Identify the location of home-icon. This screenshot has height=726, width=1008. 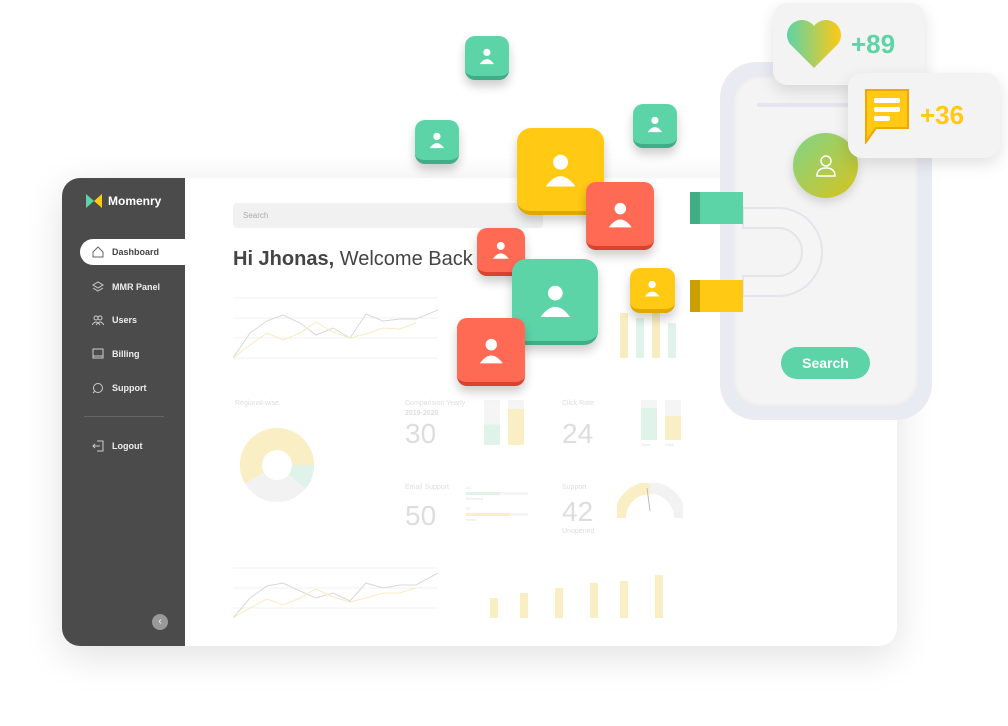
(98, 252).